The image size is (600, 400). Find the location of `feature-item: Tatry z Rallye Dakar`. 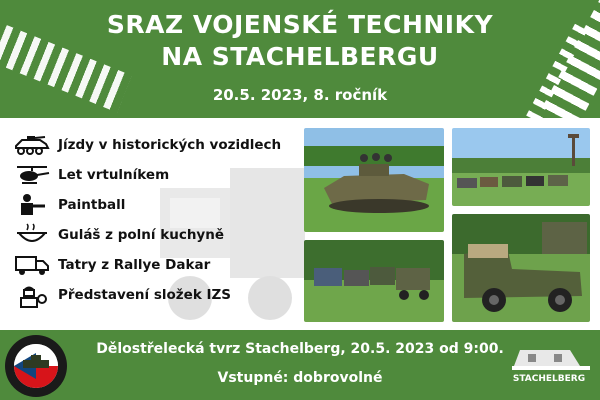

feature-item: Tatry z Rallye Dakar is located at coordinates (155, 265).